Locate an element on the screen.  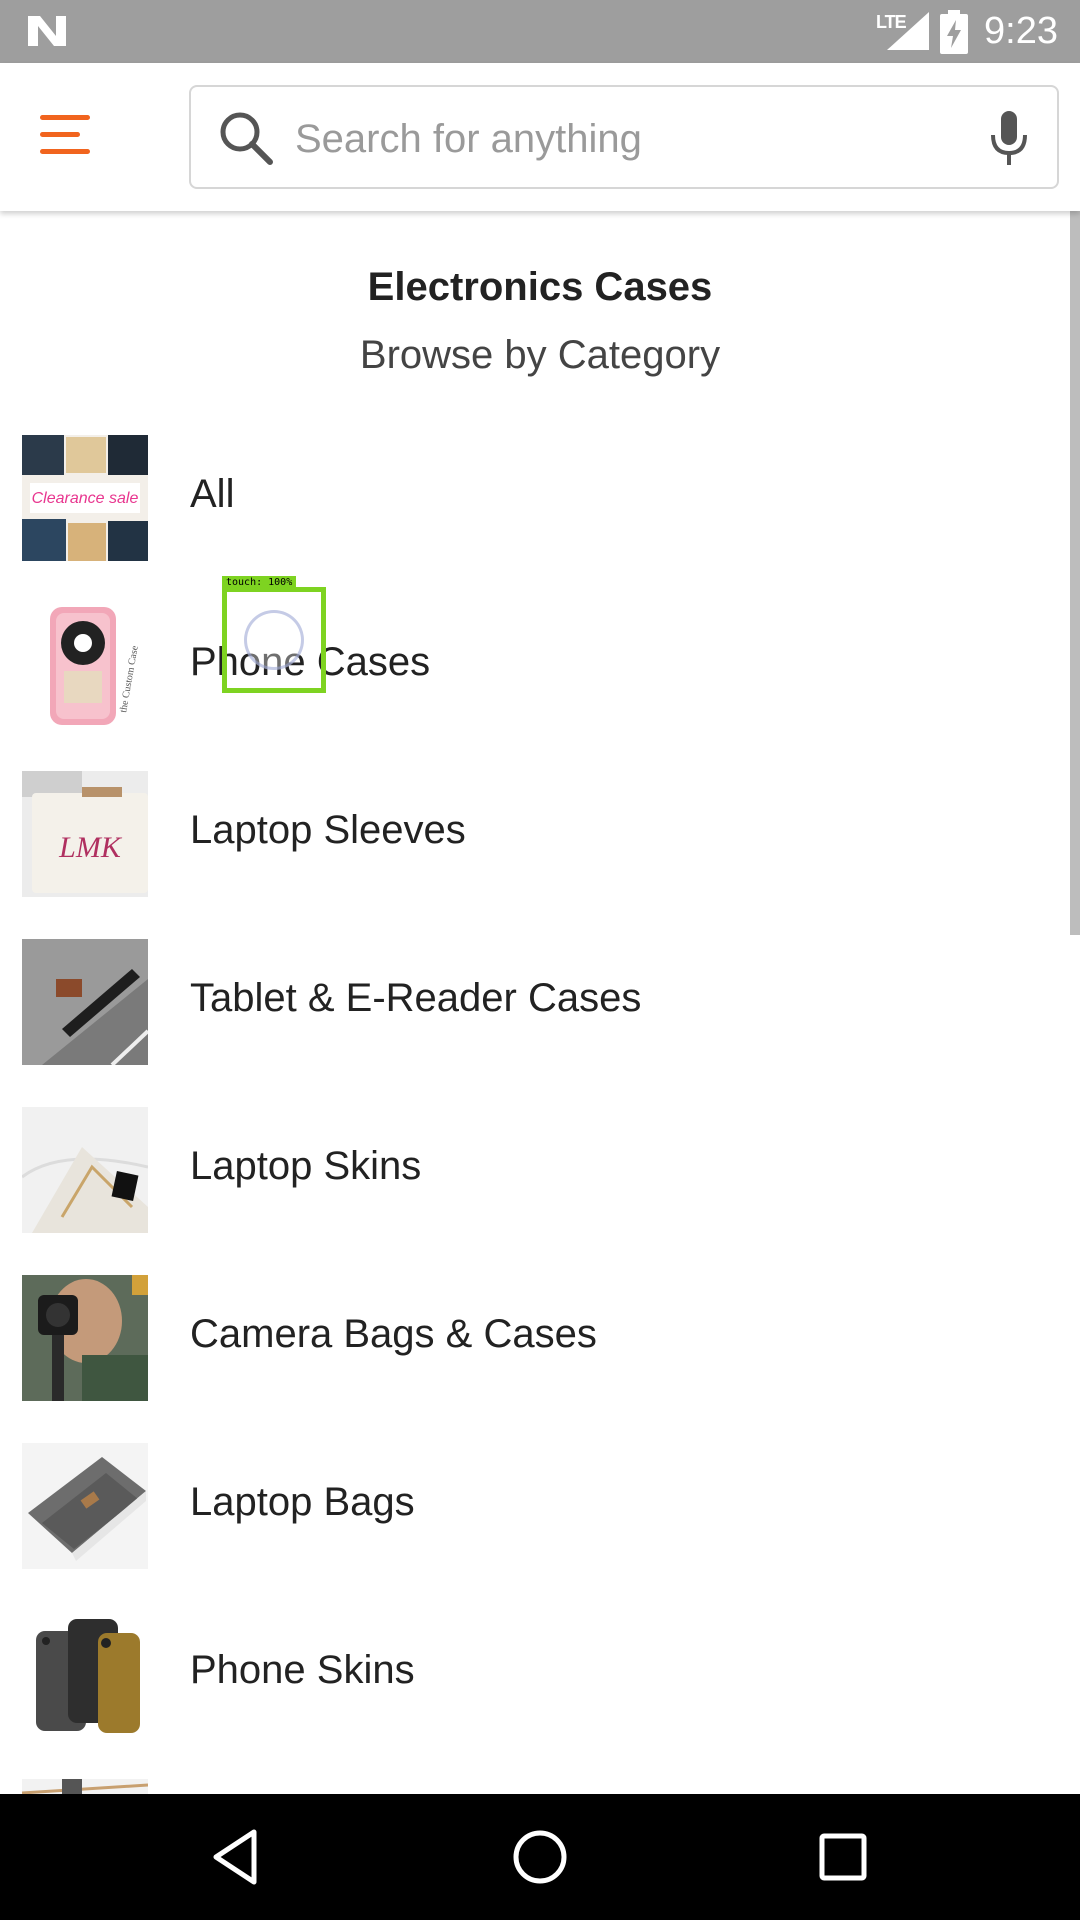
search-bar is located at coordinates (624, 137).